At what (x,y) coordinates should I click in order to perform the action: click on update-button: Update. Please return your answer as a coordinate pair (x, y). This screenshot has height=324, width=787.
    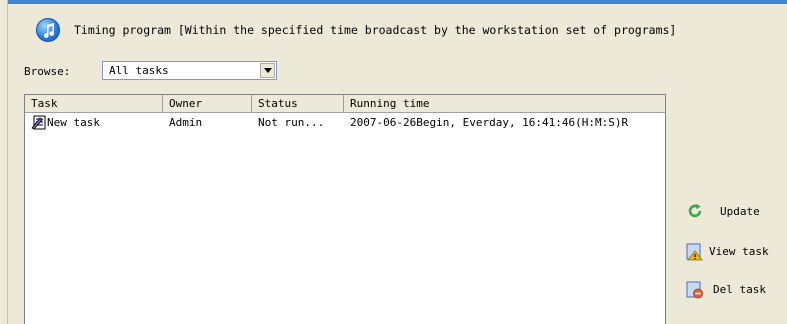
    Looking at the image, I should click on (731, 212).